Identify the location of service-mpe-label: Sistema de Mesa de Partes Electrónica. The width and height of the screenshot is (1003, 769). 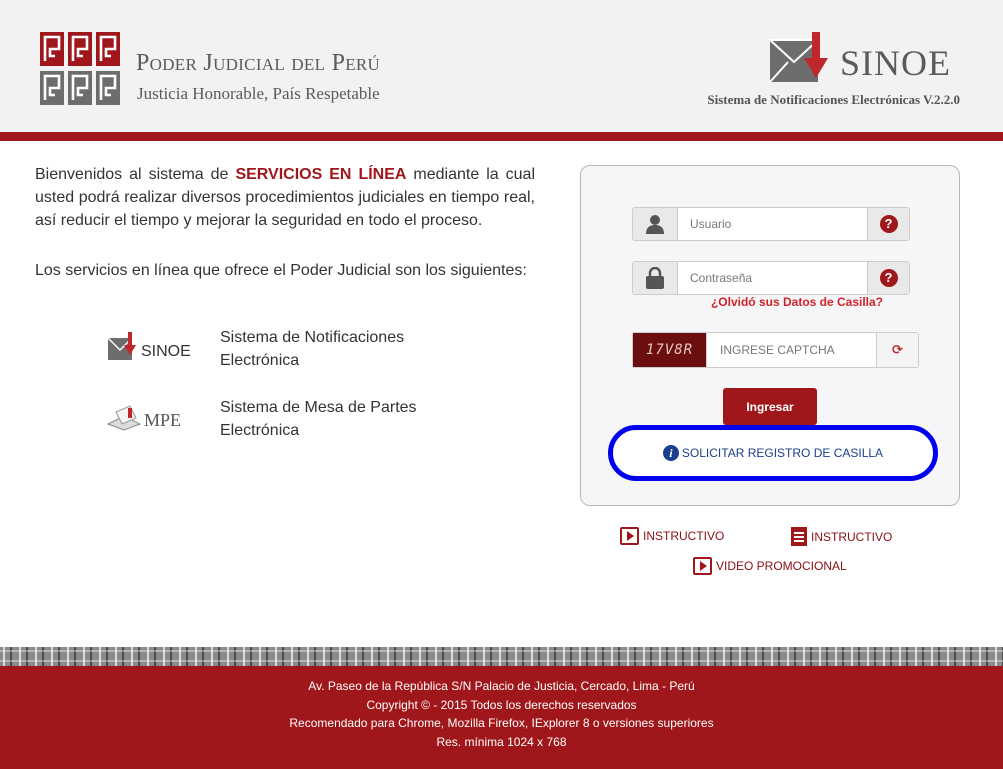
(330, 419).